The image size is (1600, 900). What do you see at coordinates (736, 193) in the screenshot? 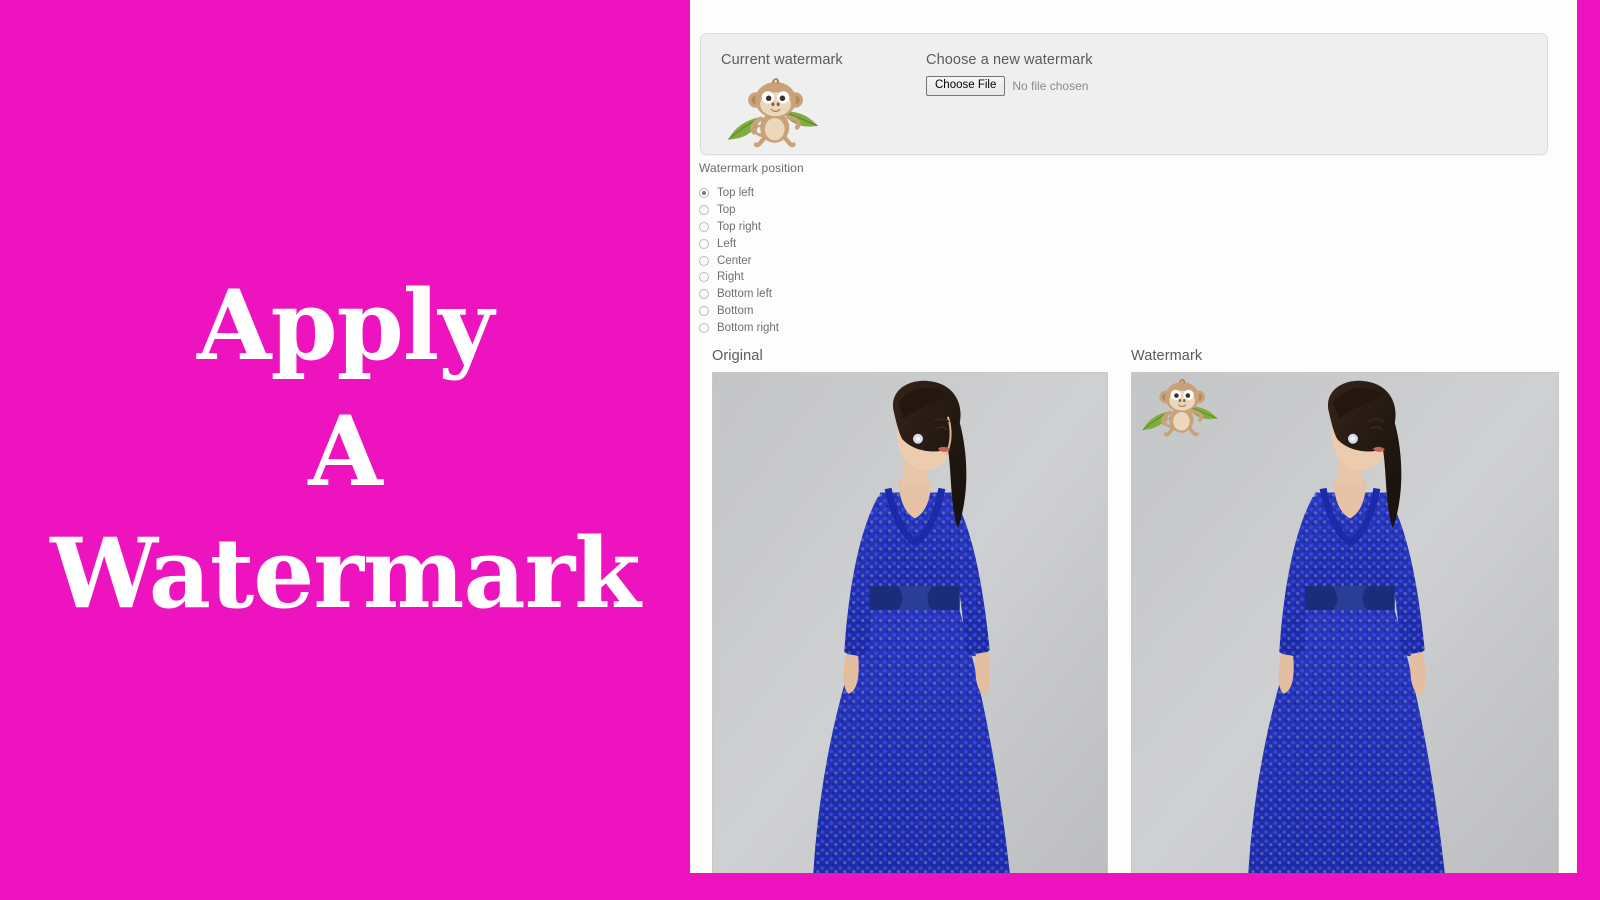
I see `position-option-label: Top left` at bounding box center [736, 193].